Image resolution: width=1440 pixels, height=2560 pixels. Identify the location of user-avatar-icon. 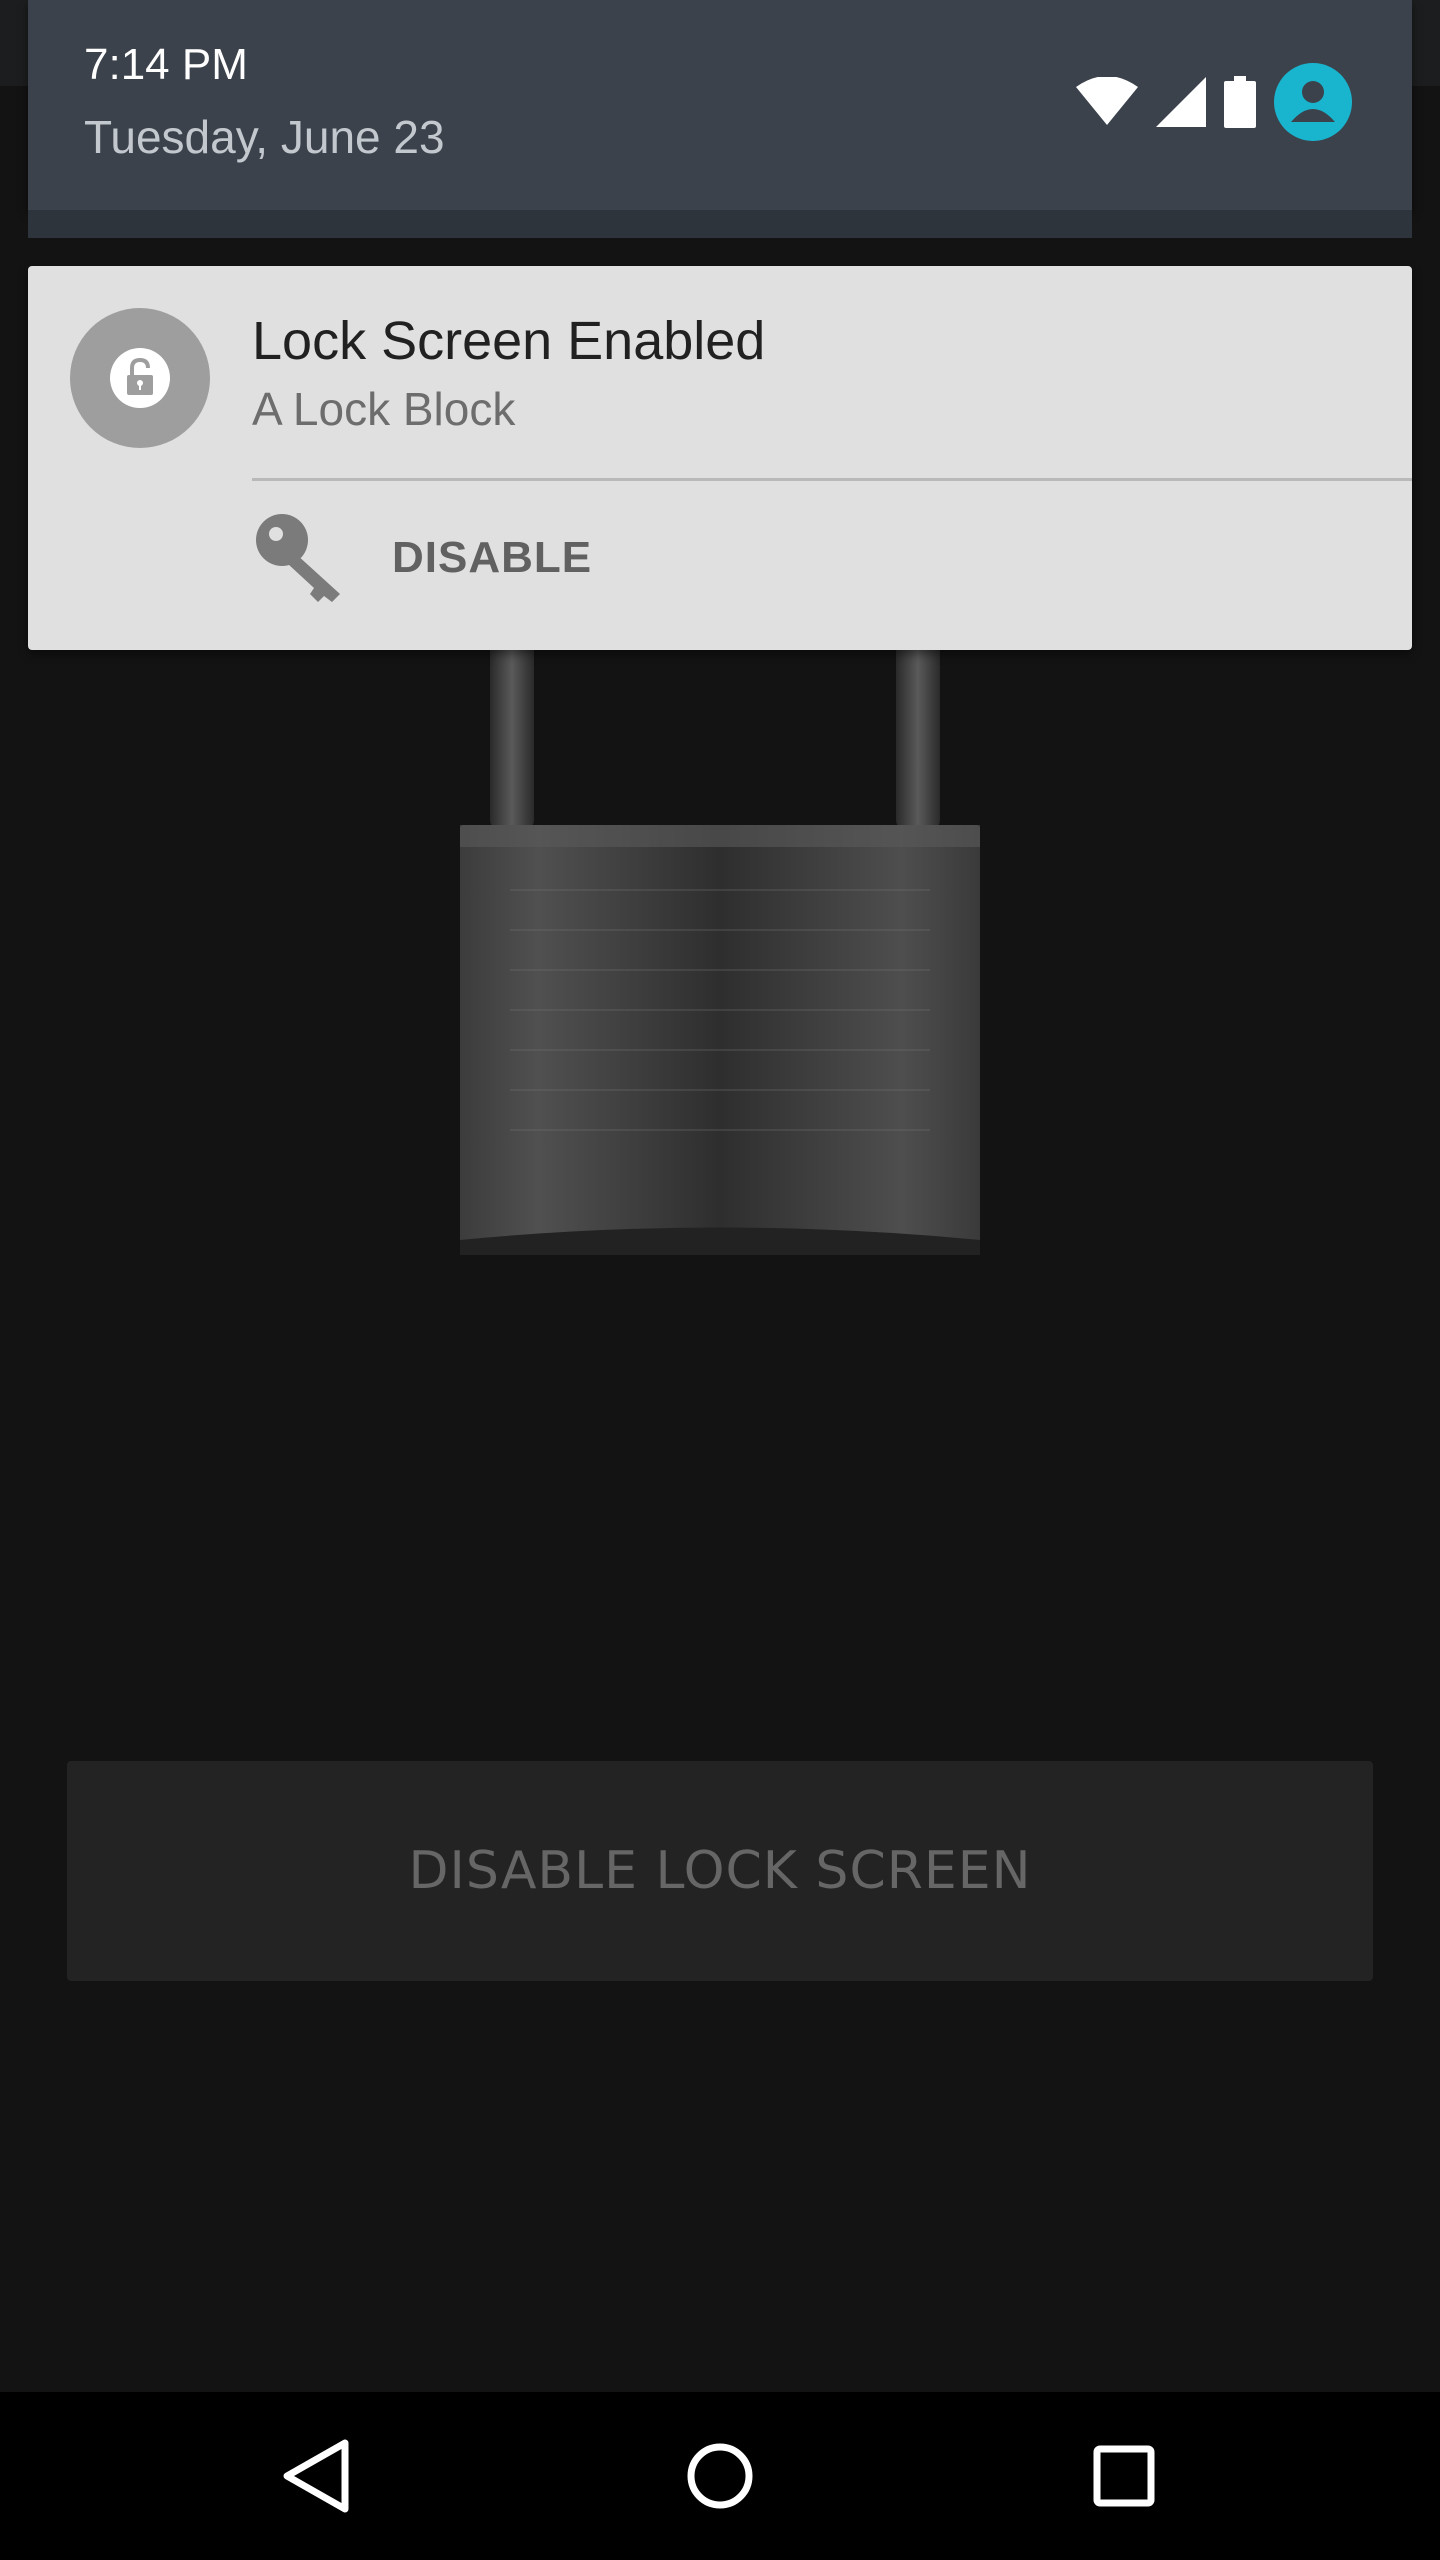
(1313, 102).